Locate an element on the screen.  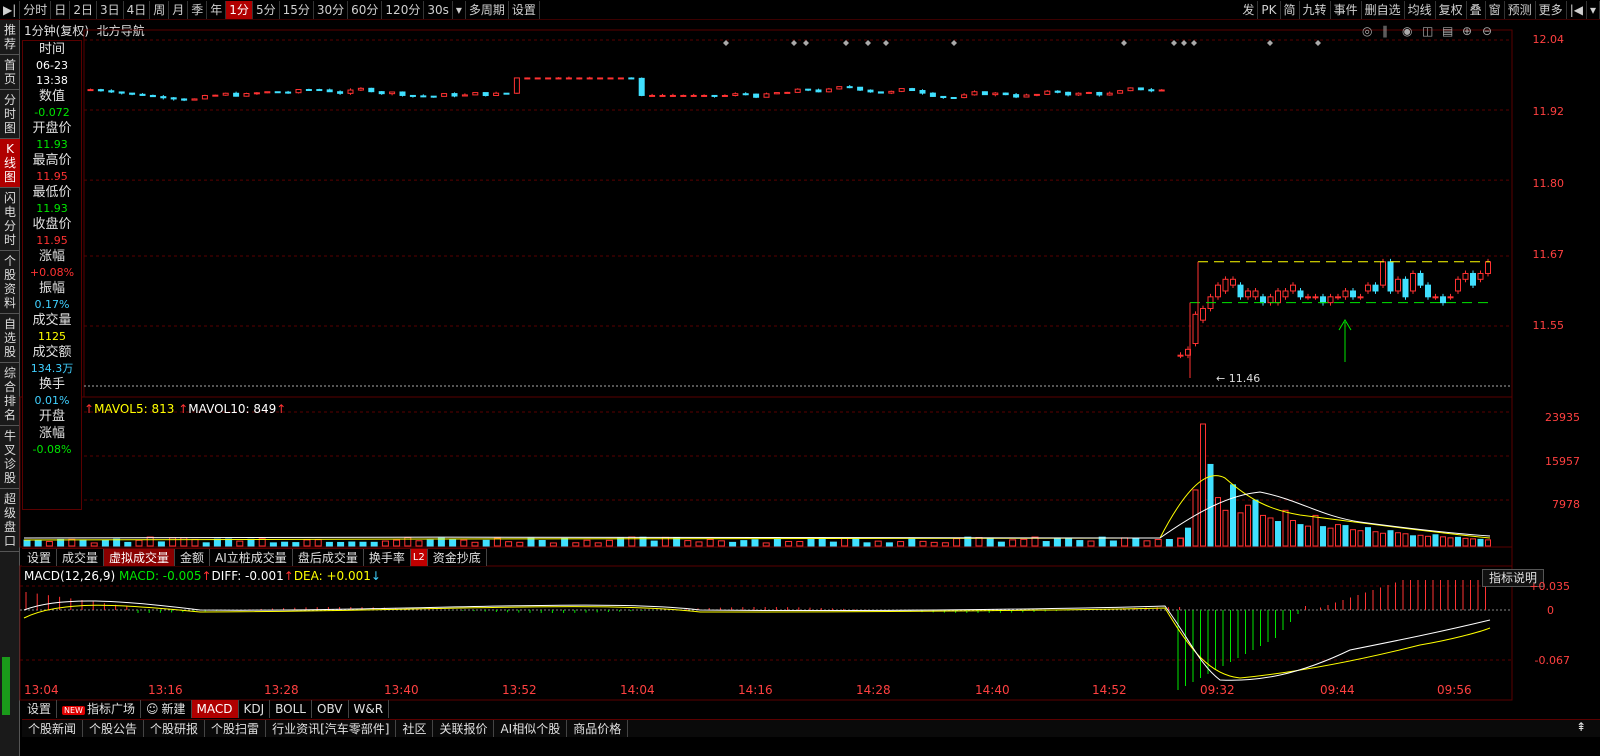
bottom-tab: ☺ 新建 is located at coordinates (166, 709).